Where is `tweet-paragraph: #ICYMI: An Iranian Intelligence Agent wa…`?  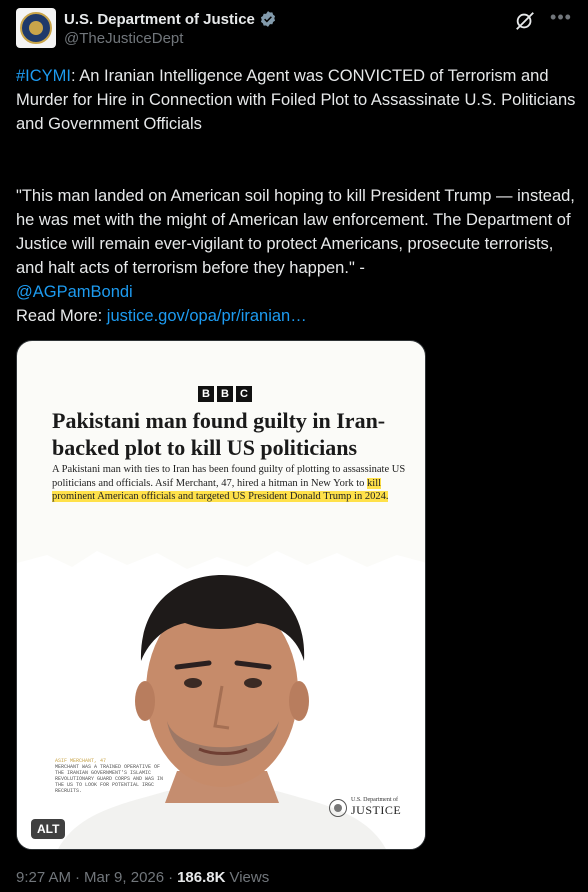 tweet-paragraph: #ICYMI: An Iranian Intelligence Agent wa… is located at coordinates (296, 100).